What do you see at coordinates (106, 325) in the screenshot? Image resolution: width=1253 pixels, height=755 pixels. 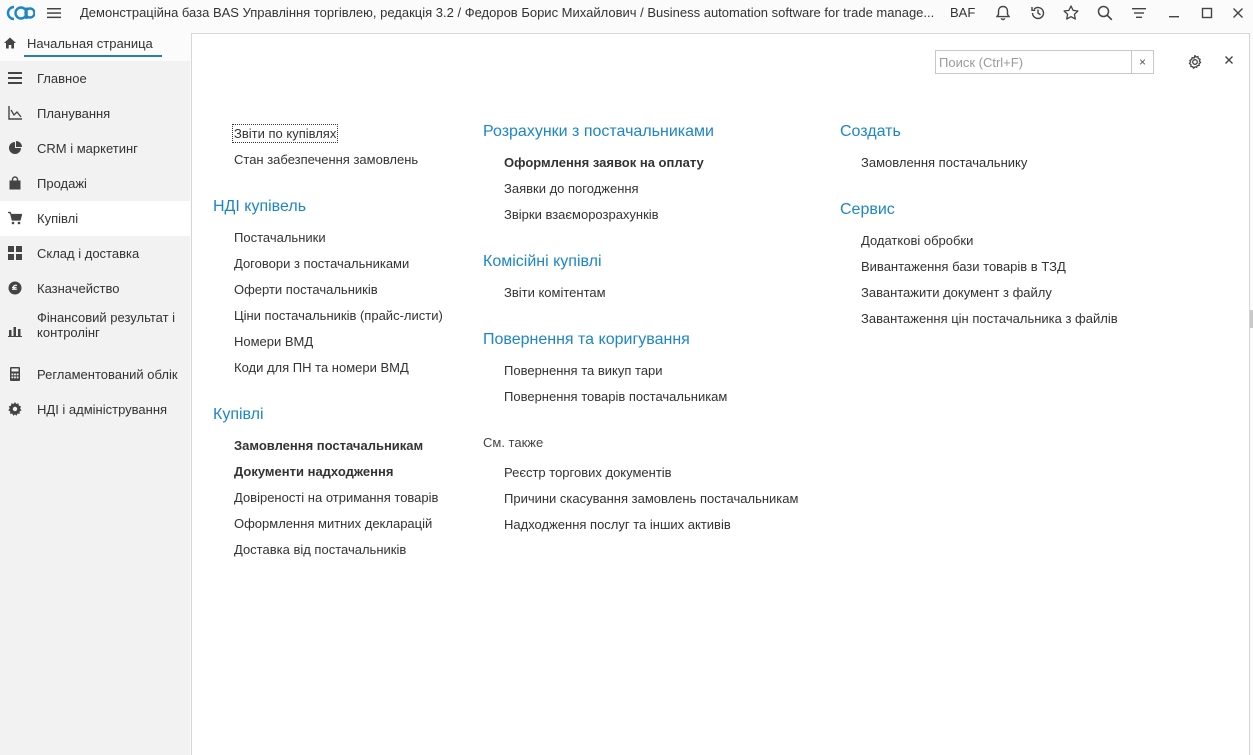 I see `sidebar-item-label: Фінансовий результат і контролінг` at bounding box center [106, 325].